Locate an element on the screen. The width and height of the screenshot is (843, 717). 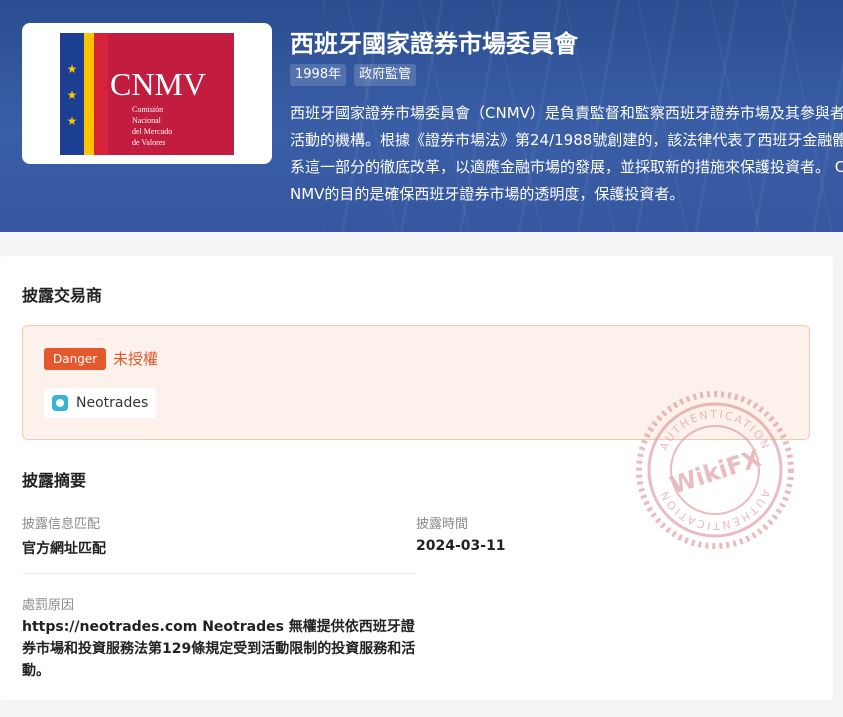
tag-year: 1998年 is located at coordinates (318, 75).